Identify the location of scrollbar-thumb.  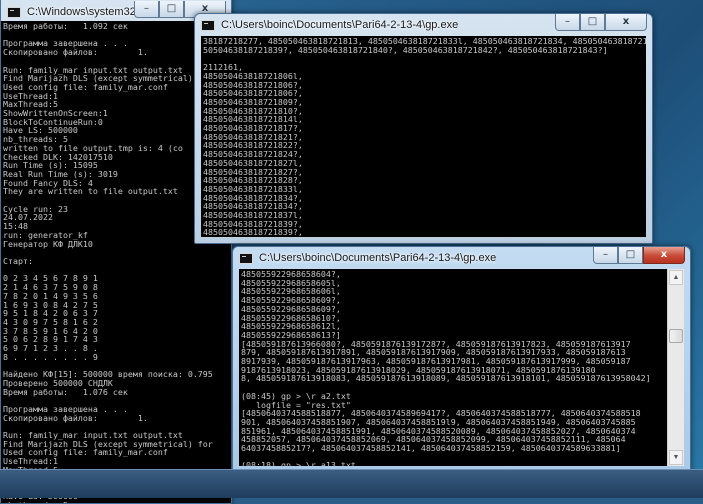
(676, 336).